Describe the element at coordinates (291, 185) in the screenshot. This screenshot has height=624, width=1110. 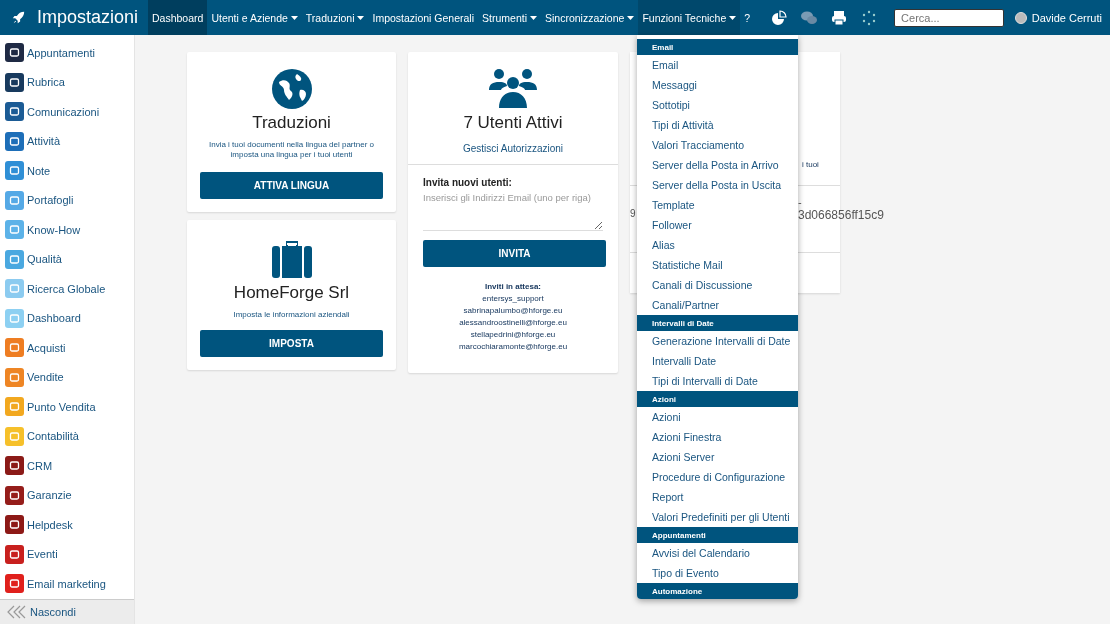
I see `activate-language-button: ATTIVA LINGUA` at that location.